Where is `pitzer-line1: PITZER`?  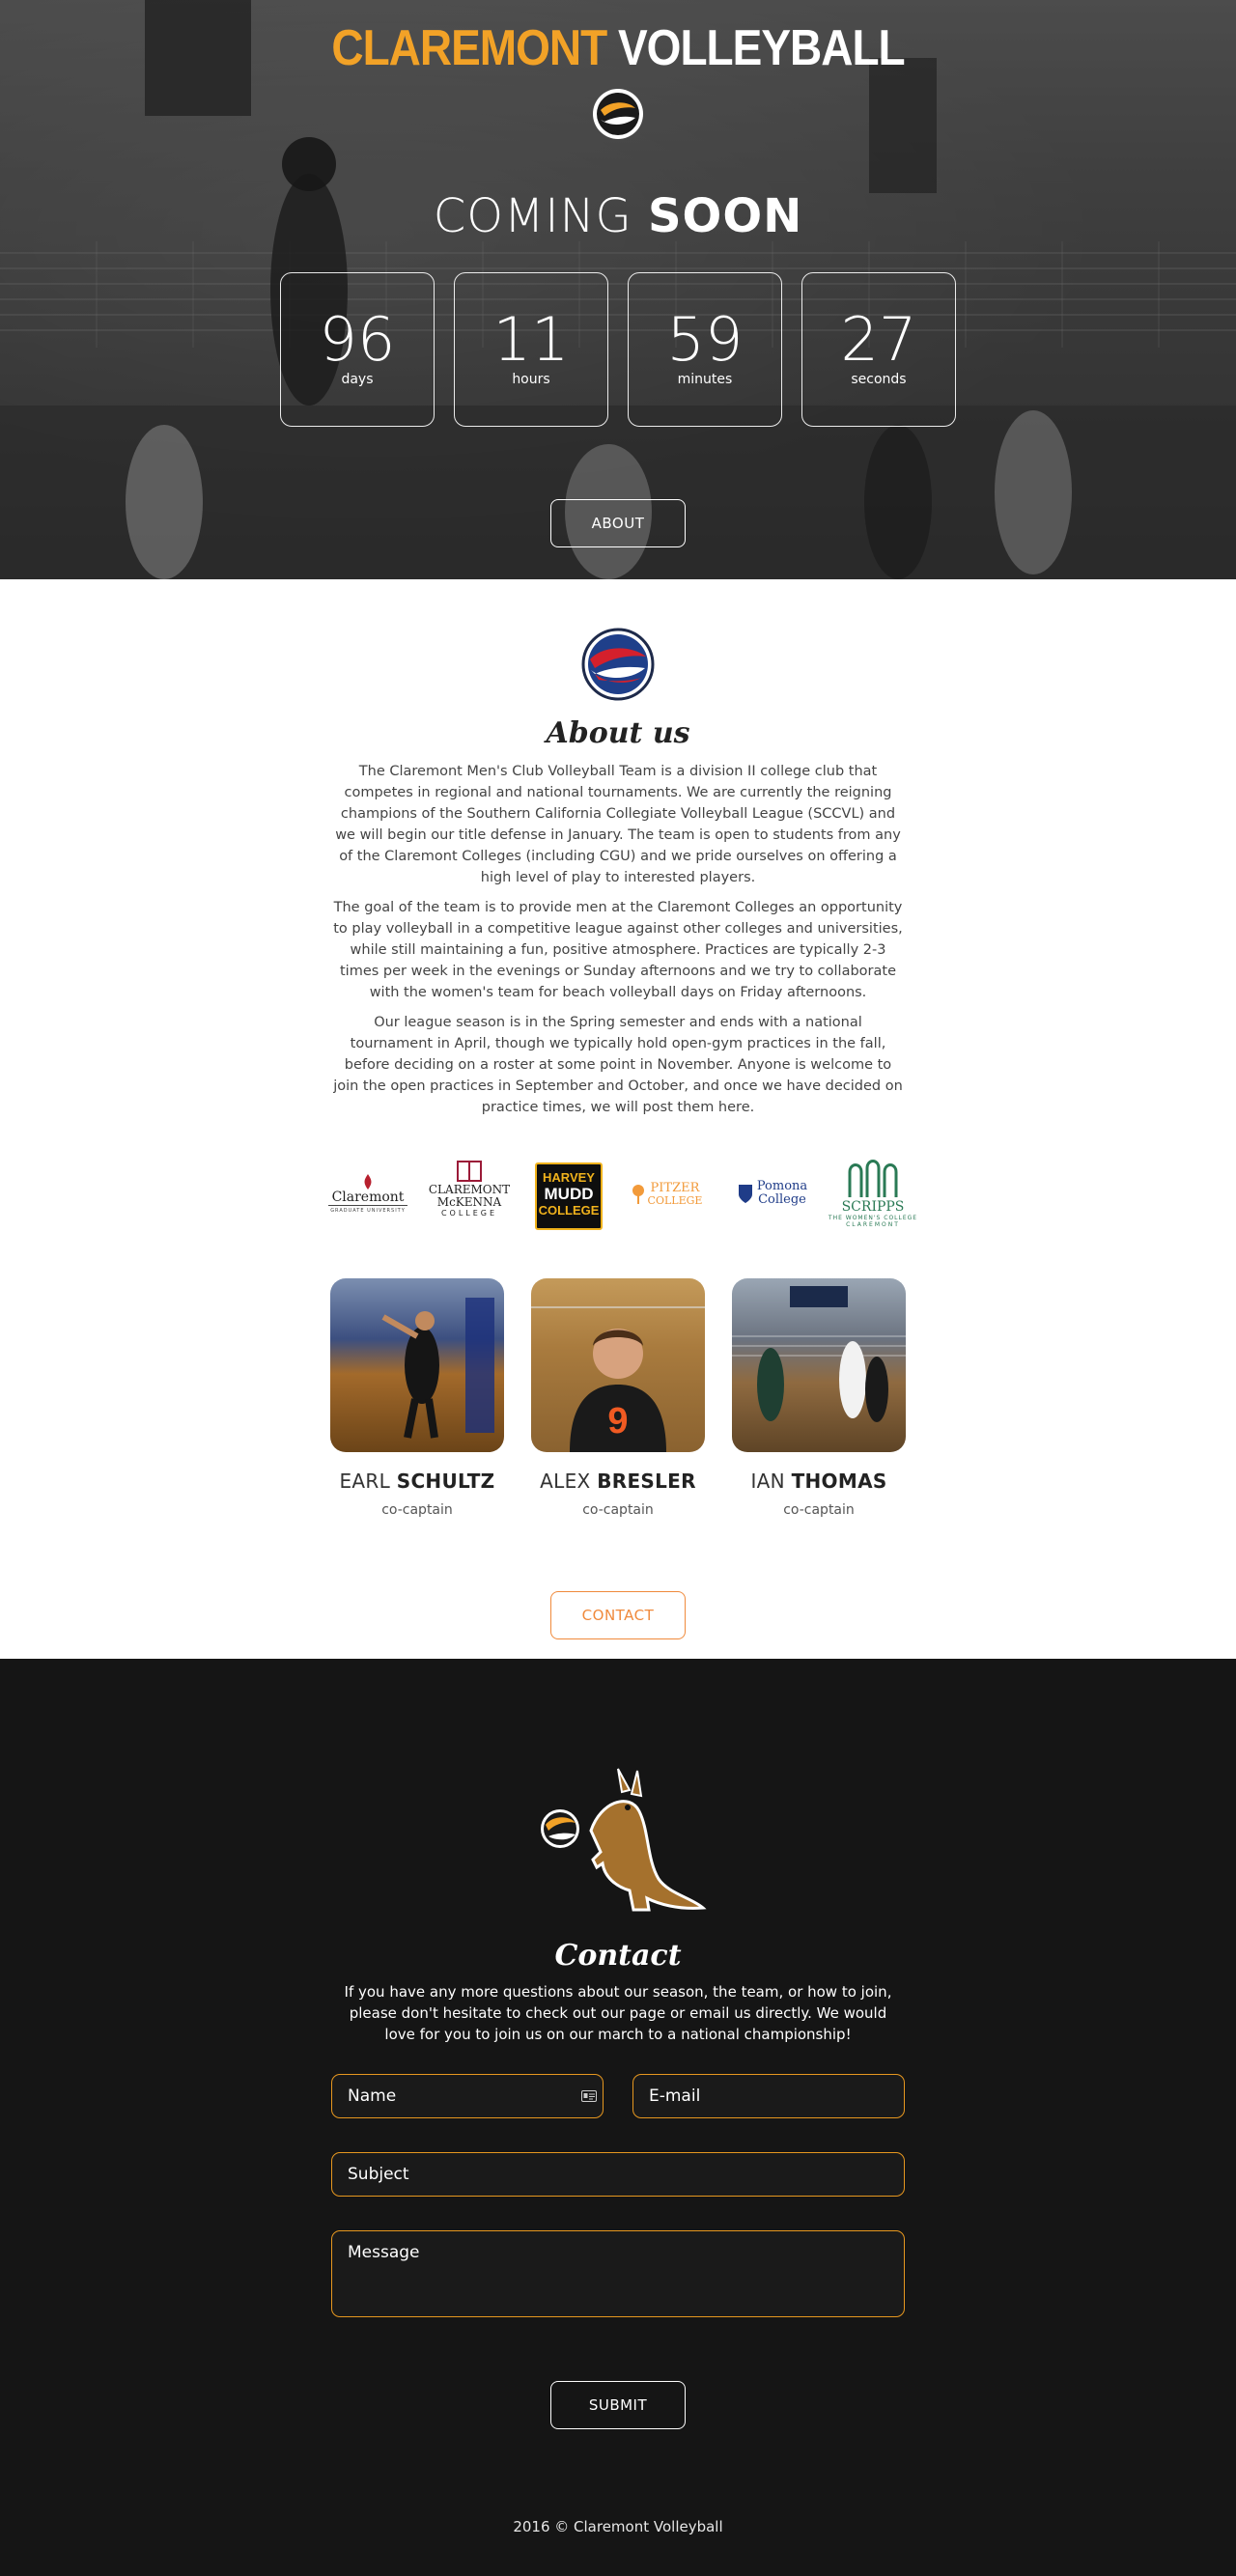
pitzer-line1: PITZER is located at coordinates (675, 1188).